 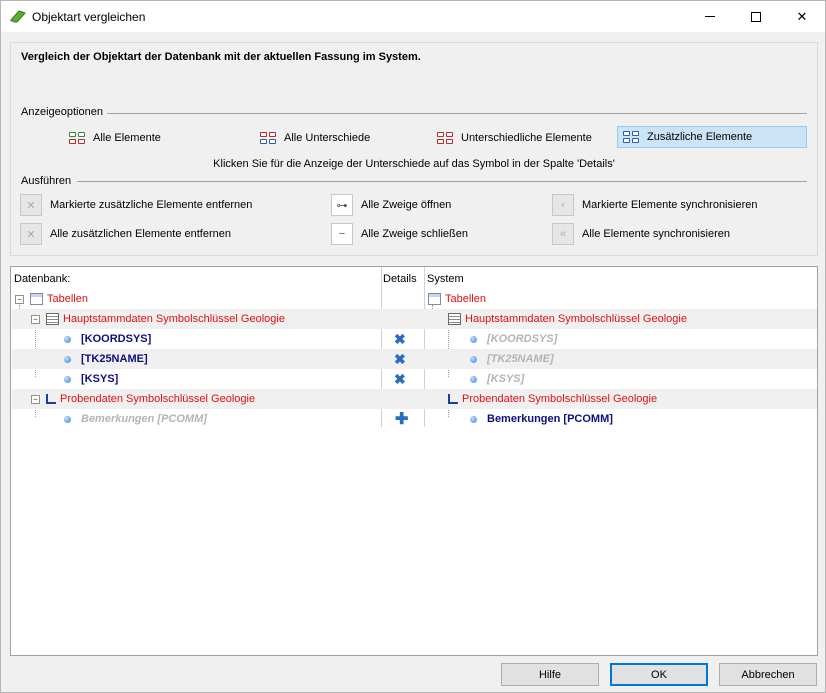 I want to click on tree-row-tables: − Tabellen Tabellen, so click(x=414, y=299).